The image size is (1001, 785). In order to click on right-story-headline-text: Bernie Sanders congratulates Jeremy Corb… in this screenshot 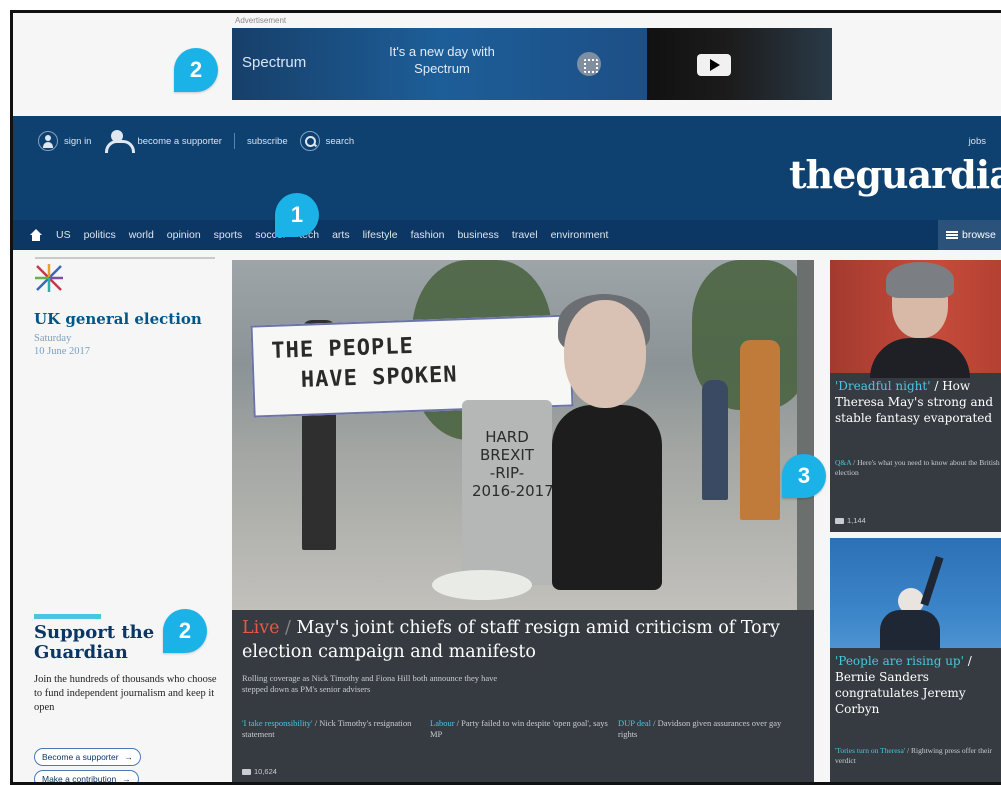, I will do `click(900, 693)`.